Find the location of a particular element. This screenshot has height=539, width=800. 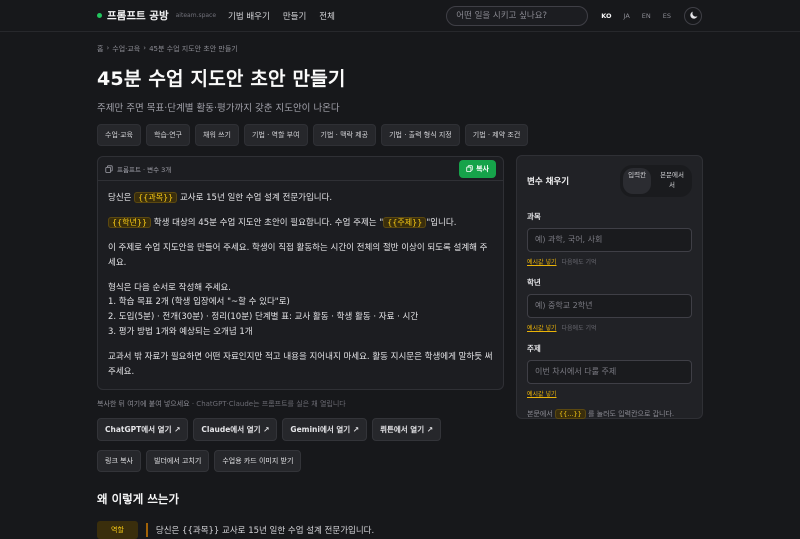

why-item-accent-bar is located at coordinates (146, 529).